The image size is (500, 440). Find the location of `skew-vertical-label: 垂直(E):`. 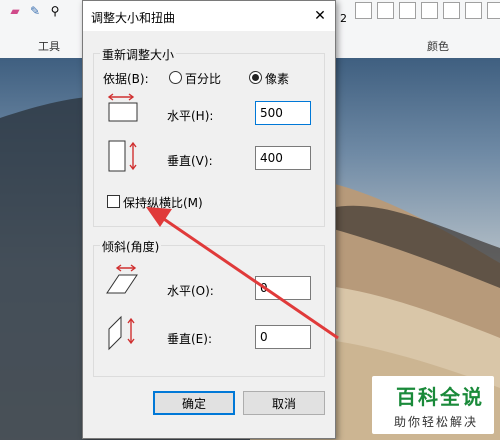

skew-vertical-label: 垂直(E): is located at coordinates (189, 339).